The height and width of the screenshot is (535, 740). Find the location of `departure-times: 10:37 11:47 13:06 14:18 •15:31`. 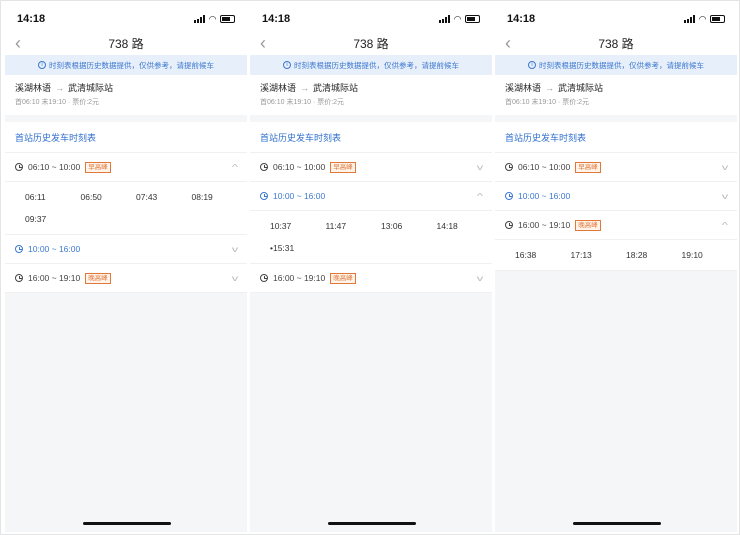

departure-times: 10:37 11:47 13:06 14:18 •15:31 is located at coordinates (371, 237).